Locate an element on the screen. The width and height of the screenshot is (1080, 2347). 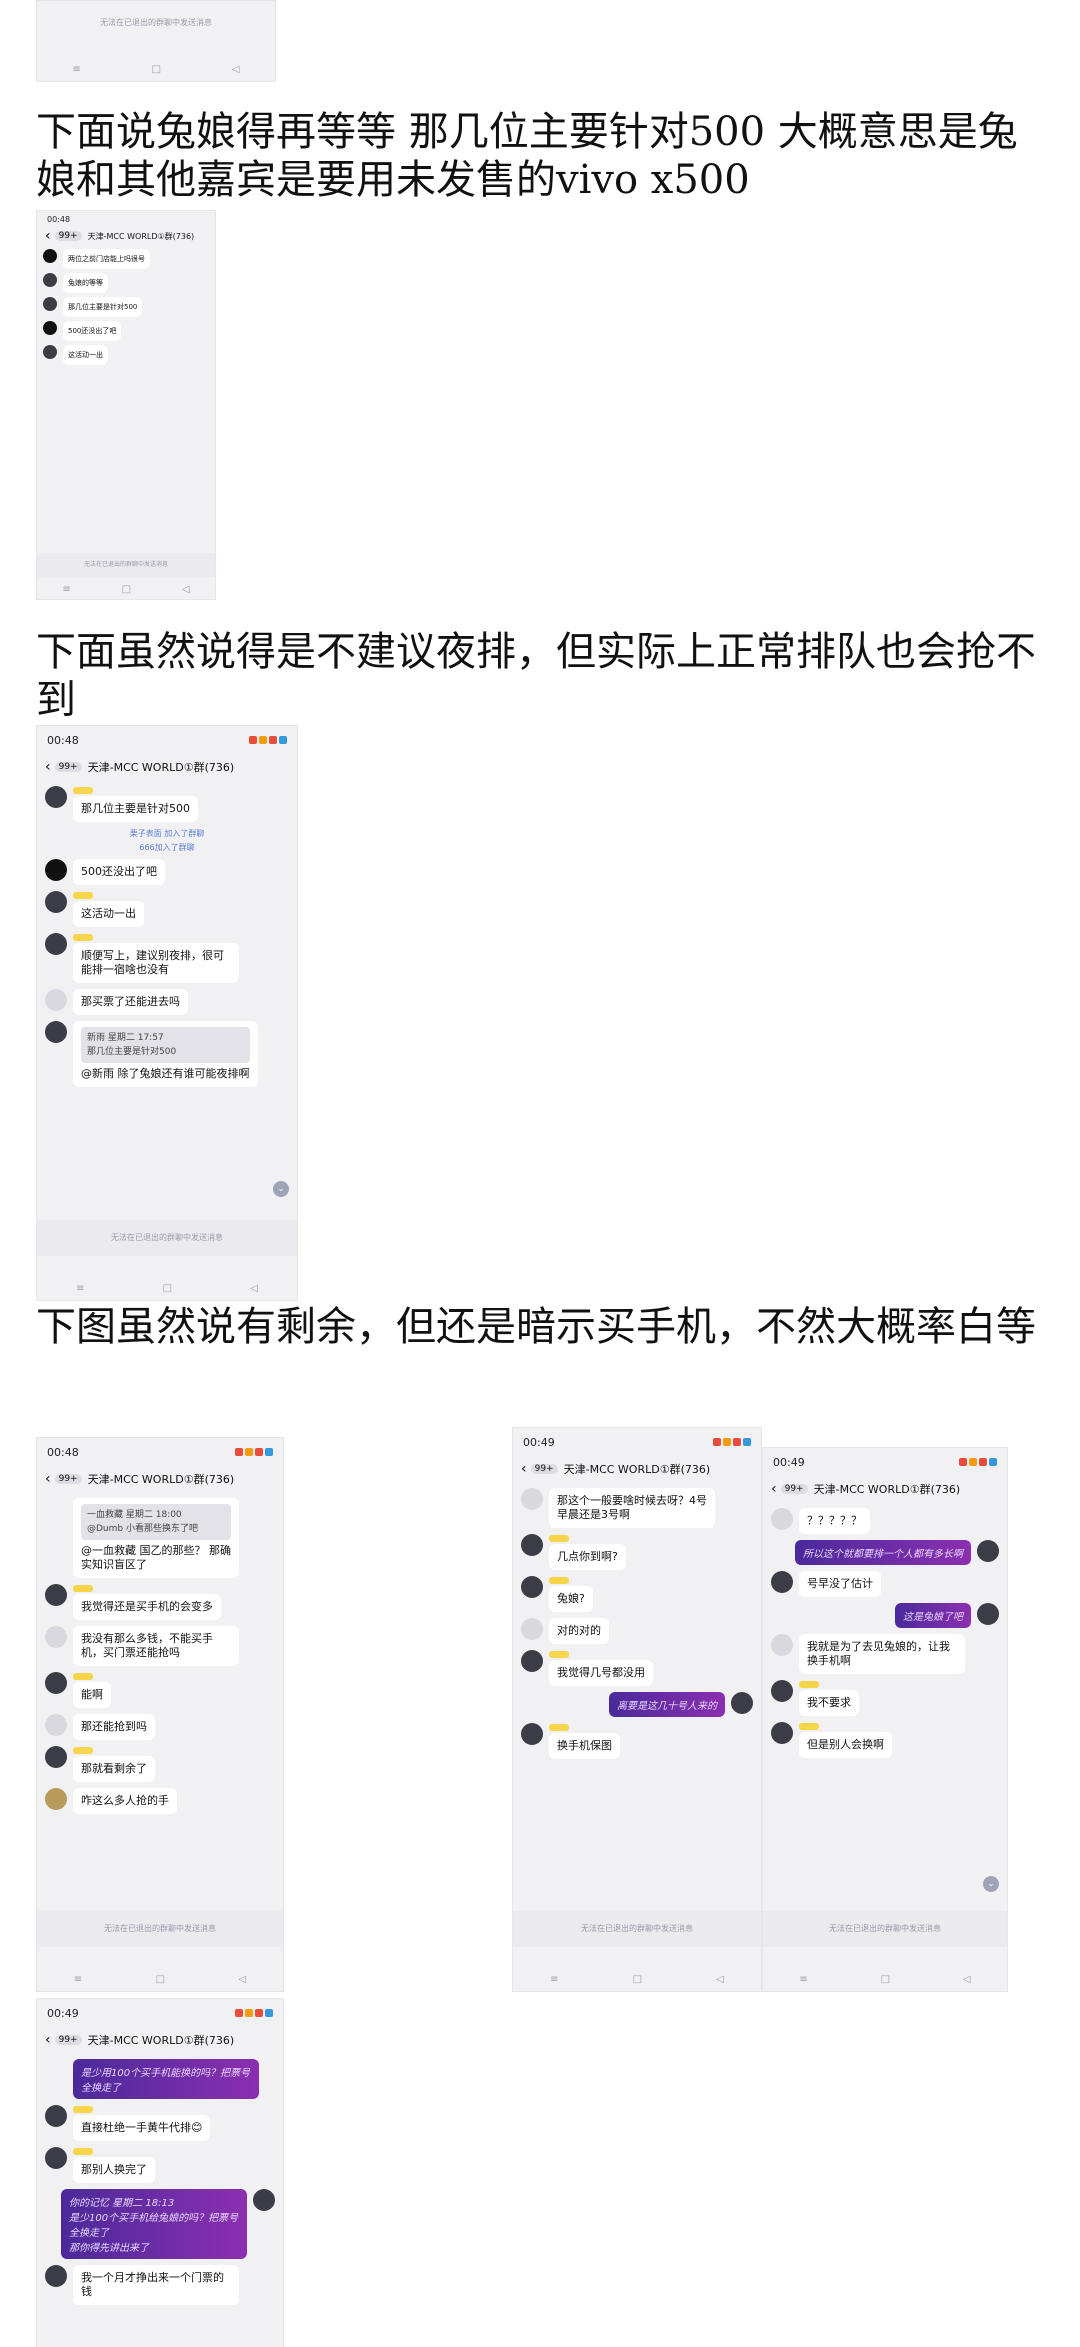
message-bubble: 几点你到啊? is located at coordinates (587, 1557).